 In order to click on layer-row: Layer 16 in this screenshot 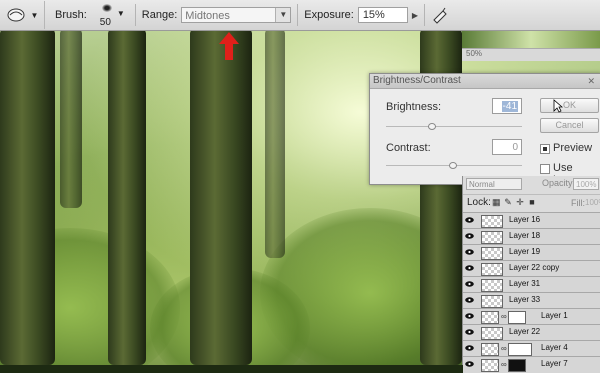, I will do `click(531, 220)`.